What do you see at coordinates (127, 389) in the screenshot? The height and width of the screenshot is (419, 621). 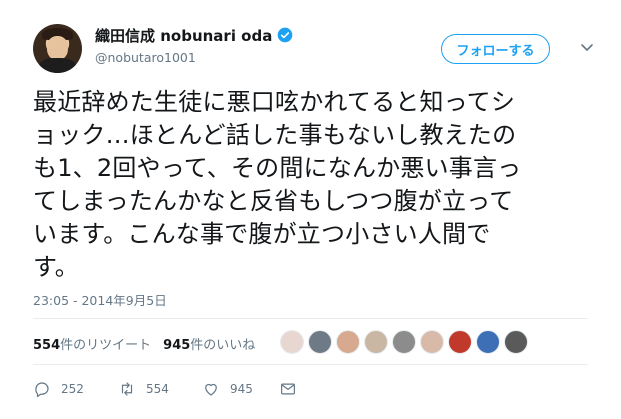 I see `retweet-icon` at bounding box center [127, 389].